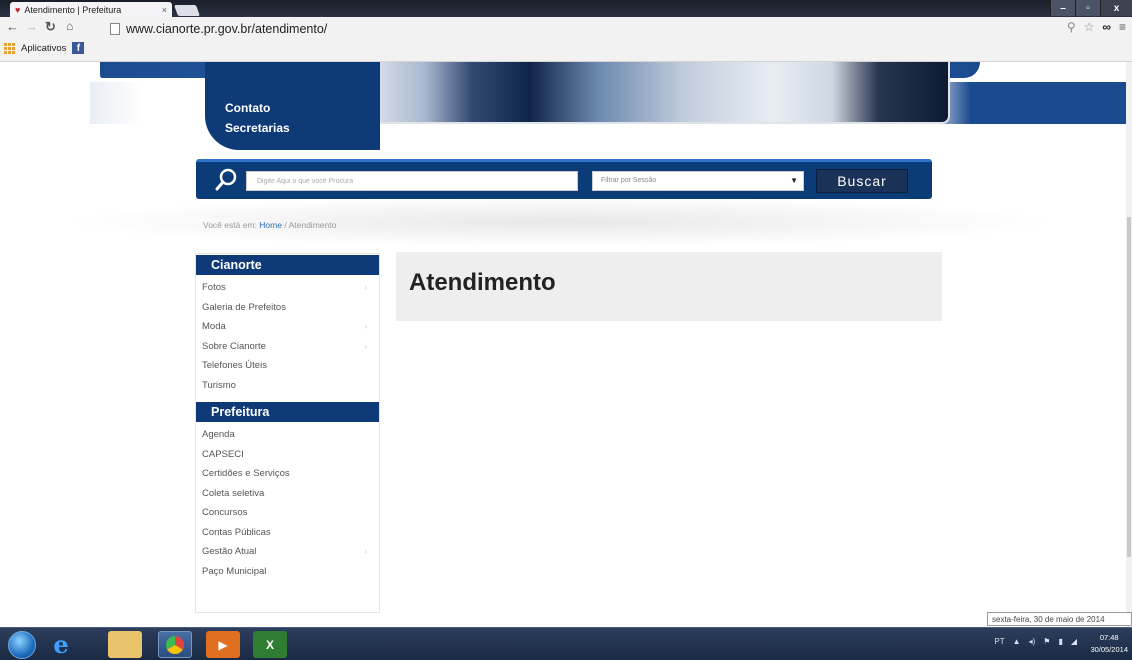 This screenshot has height=660, width=1132. Describe the element at coordinates (73, 9) in the screenshot. I see `tab-title: Atendimento | Prefeitura` at that location.